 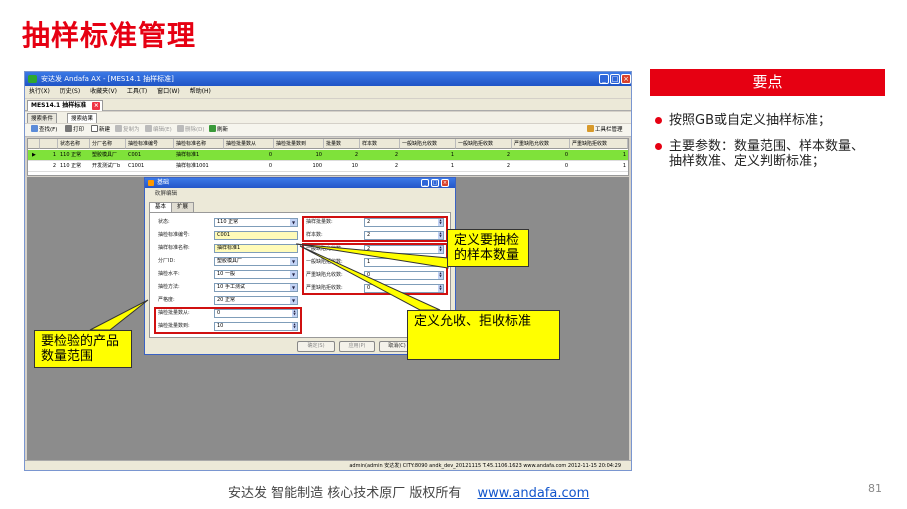 What do you see at coordinates (345, 493) in the screenshot?
I see `footer-text: 安达发 智能制造 核心技术原厂 版权所有` at bounding box center [345, 493].